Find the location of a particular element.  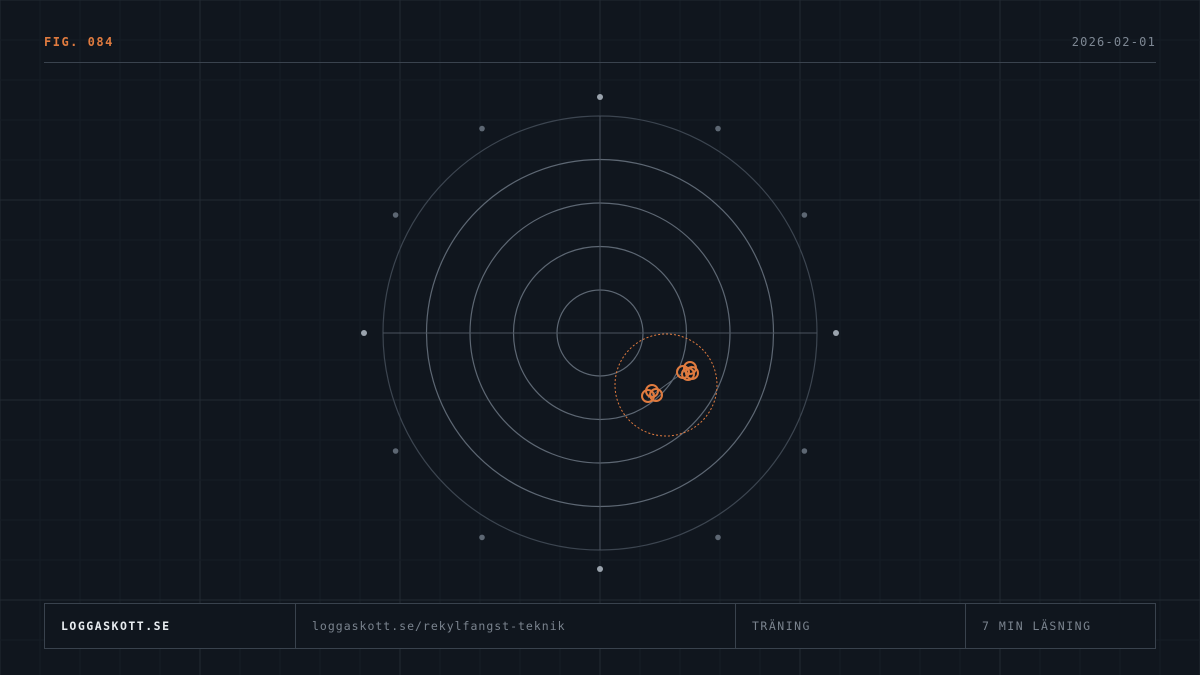

footer-site-name: LOGGASKOTT.SE is located at coordinates (170, 626).